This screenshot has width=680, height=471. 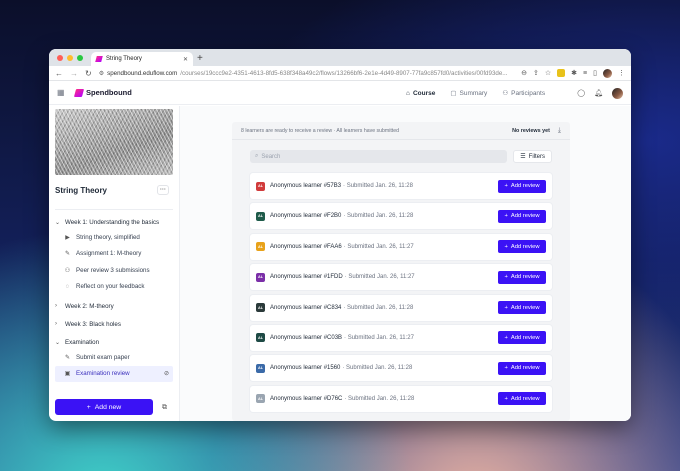 What do you see at coordinates (340, 57) in the screenshot?
I see `tab-bar: String Theory ✕ +` at bounding box center [340, 57].